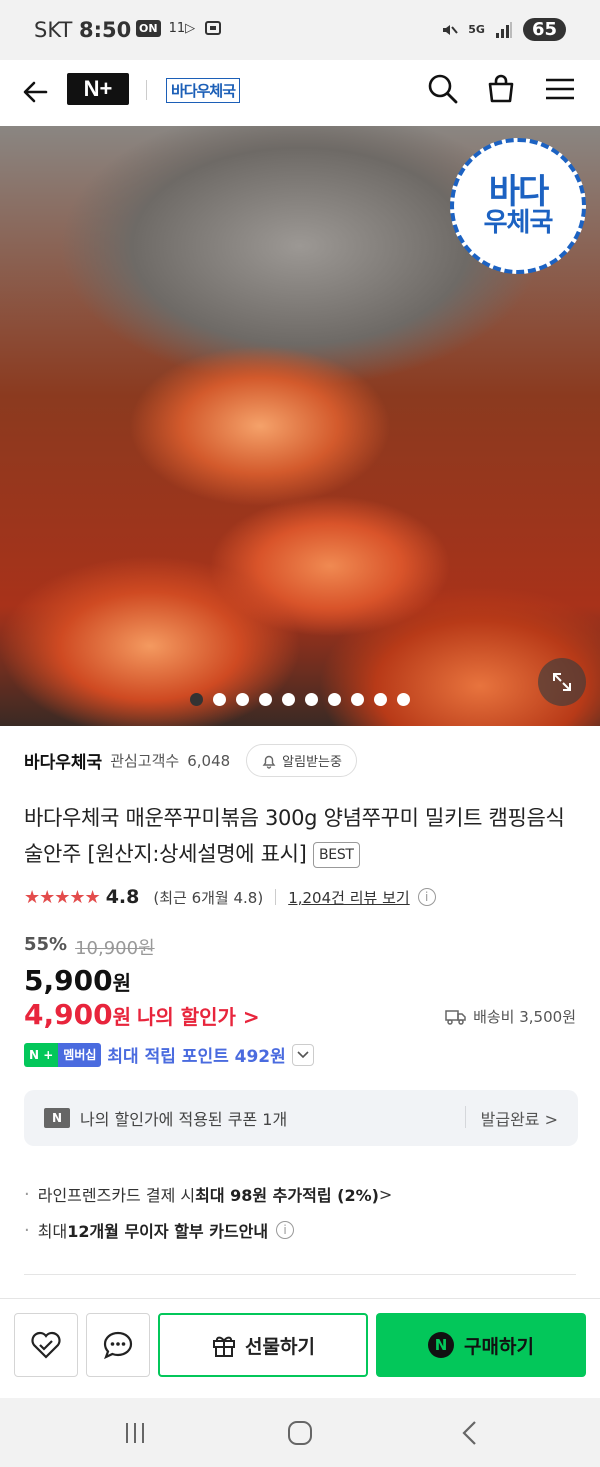  Describe the element at coordinates (41, 1054) in the screenshot. I see `naver-plus-mini-logo: N +` at that location.